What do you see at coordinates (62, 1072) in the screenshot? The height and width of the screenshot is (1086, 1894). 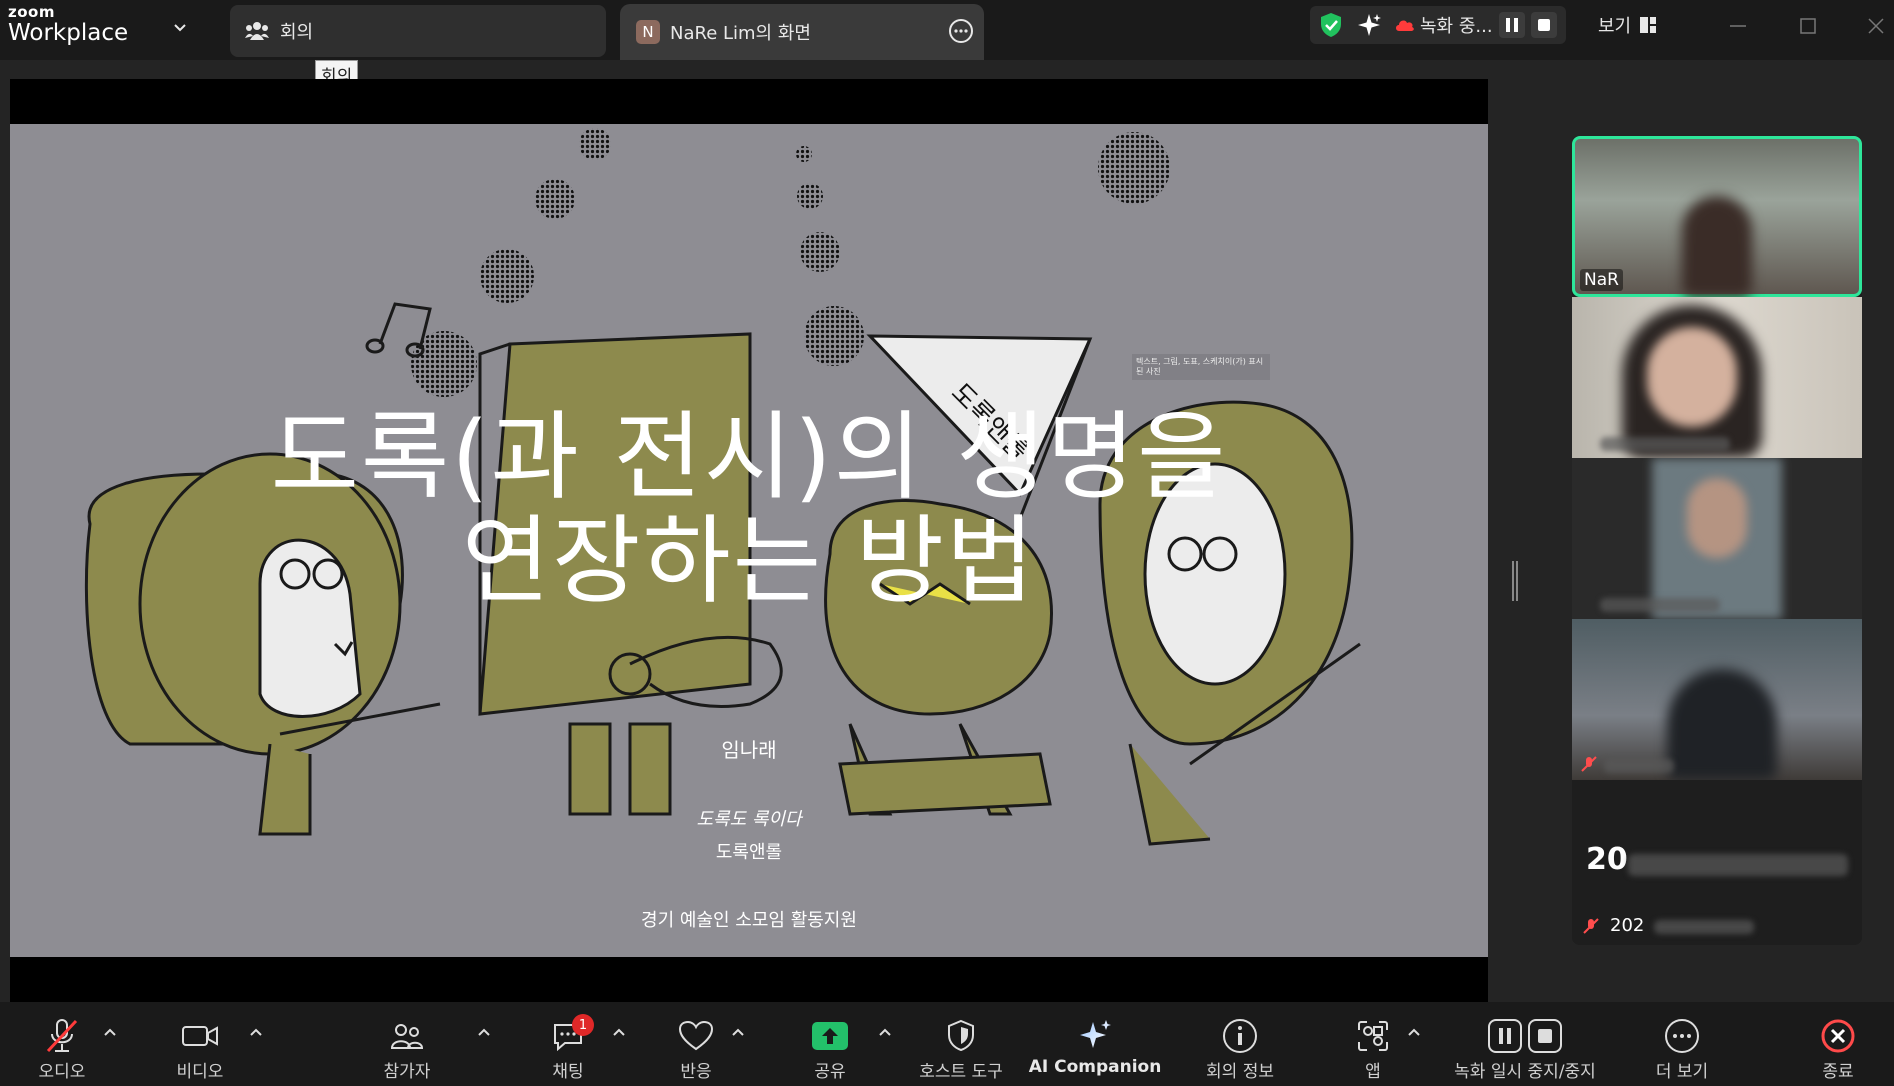 I see `audio-label: 오디오` at bounding box center [62, 1072].